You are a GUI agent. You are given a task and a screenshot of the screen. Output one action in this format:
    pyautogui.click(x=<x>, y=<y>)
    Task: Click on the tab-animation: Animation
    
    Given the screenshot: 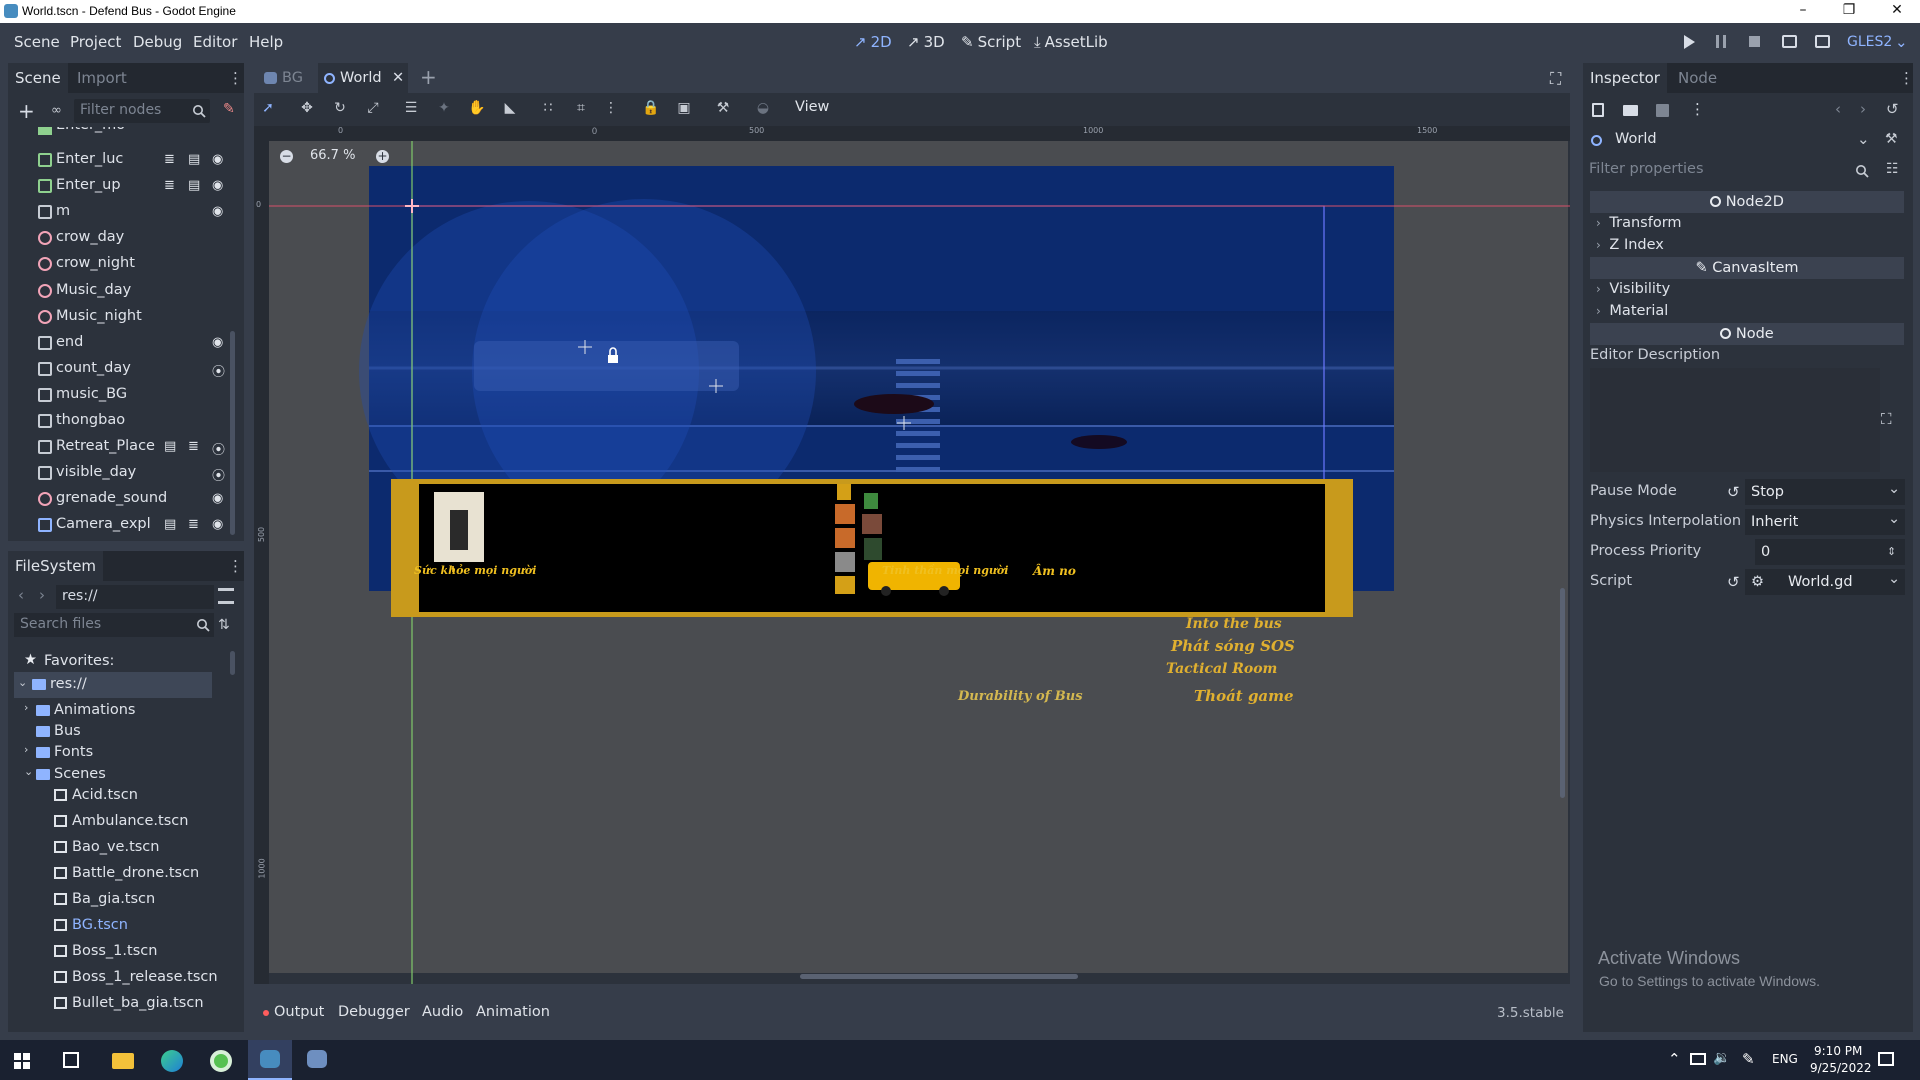 What is the action you would take?
    pyautogui.click(x=513, y=1012)
    